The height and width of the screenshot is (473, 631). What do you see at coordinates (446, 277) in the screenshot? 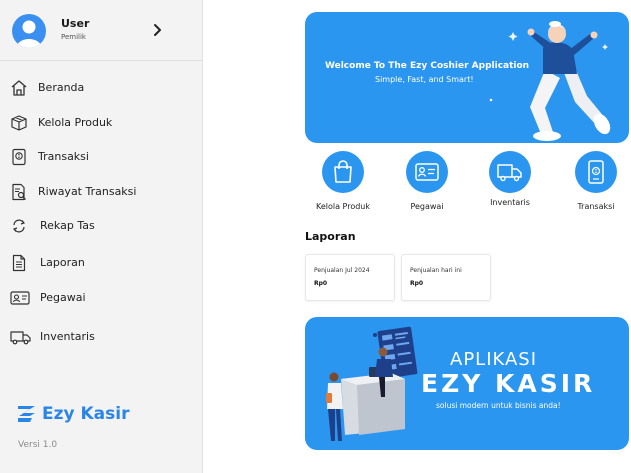
I see `report-card-daily: Penjualan hari ini Rp0` at bounding box center [446, 277].